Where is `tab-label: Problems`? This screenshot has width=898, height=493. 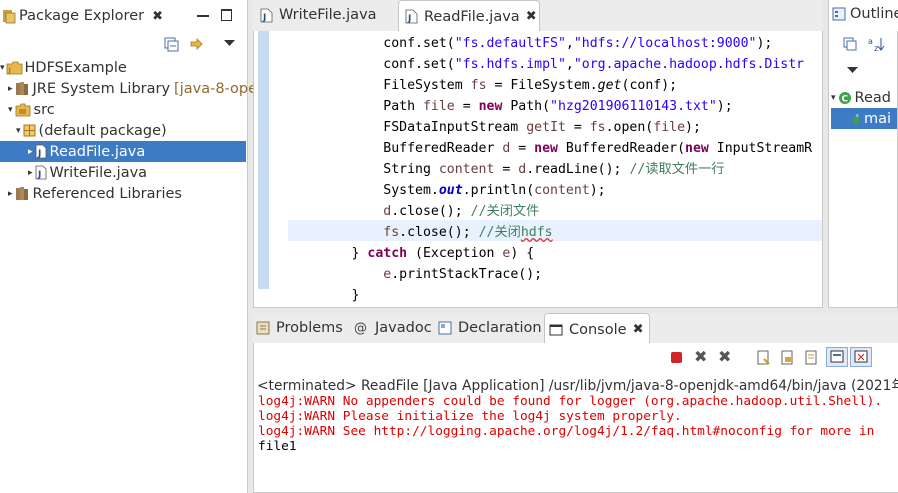 tab-label: Problems is located at coordinates (309, 328).